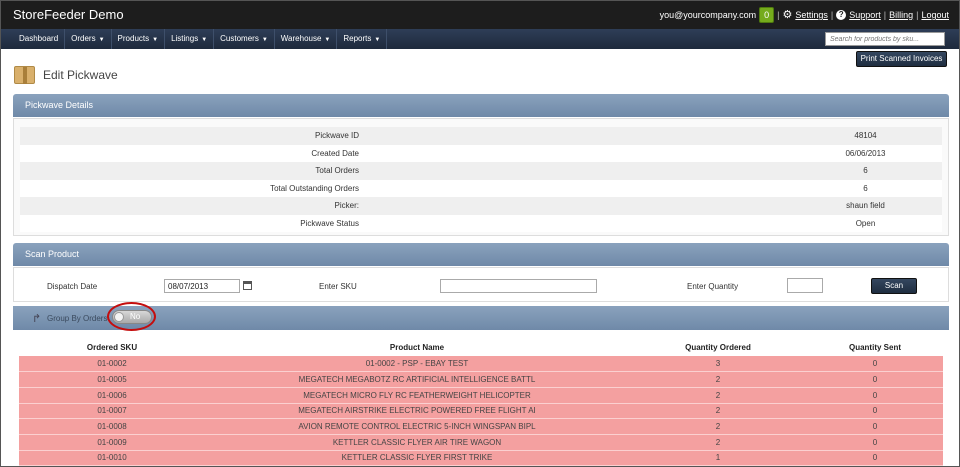 The image size is (960, 467). I want to click on detail-label: Pickwave Status, so click(329, 223).